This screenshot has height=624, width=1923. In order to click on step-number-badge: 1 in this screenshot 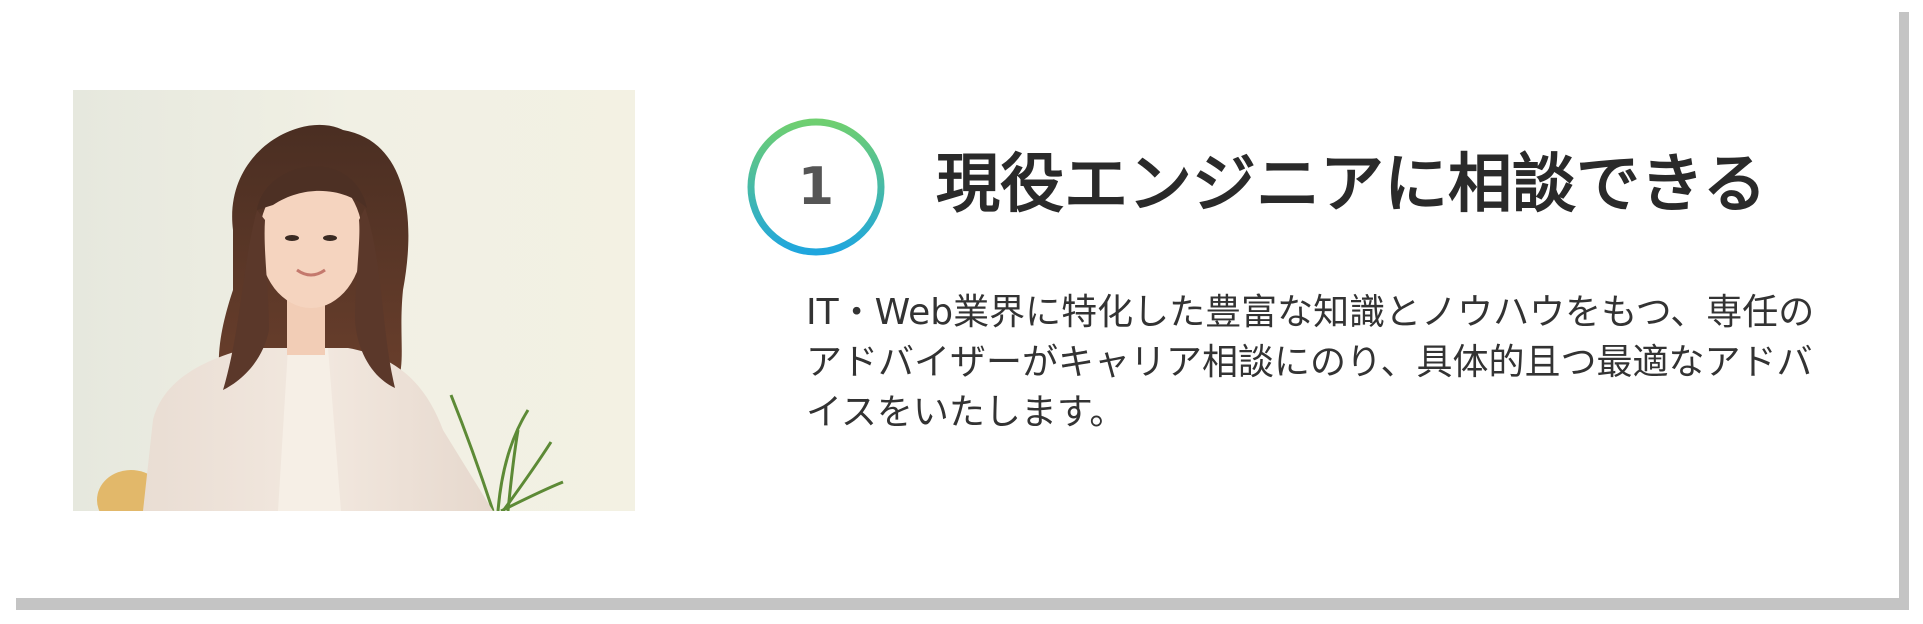, I will do `click(816, 187)`.